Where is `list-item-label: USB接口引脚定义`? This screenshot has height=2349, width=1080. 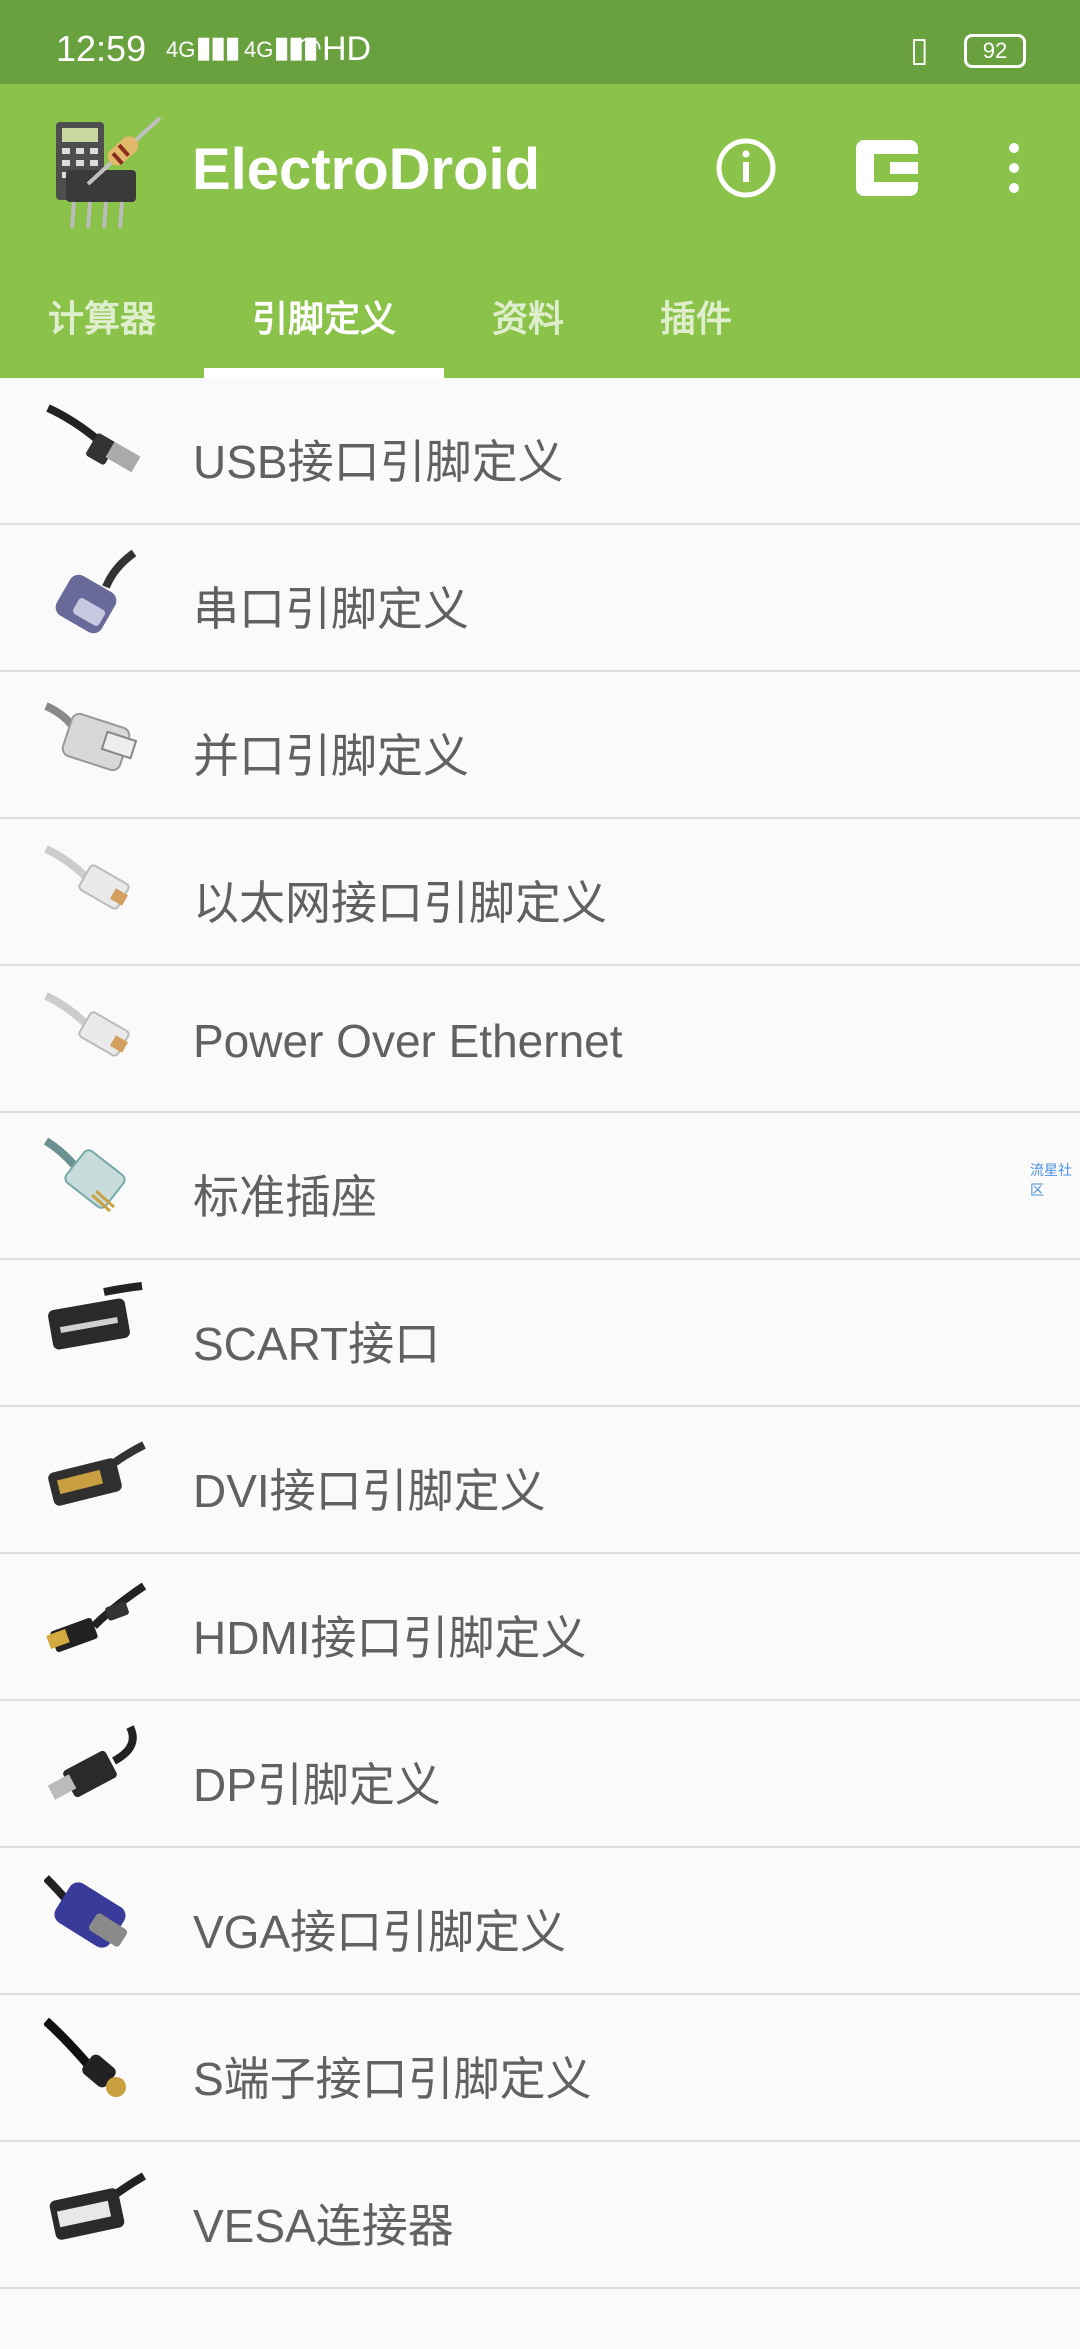 list-item-label: USB接口引脚定义 is located at coordinates (378, 462).